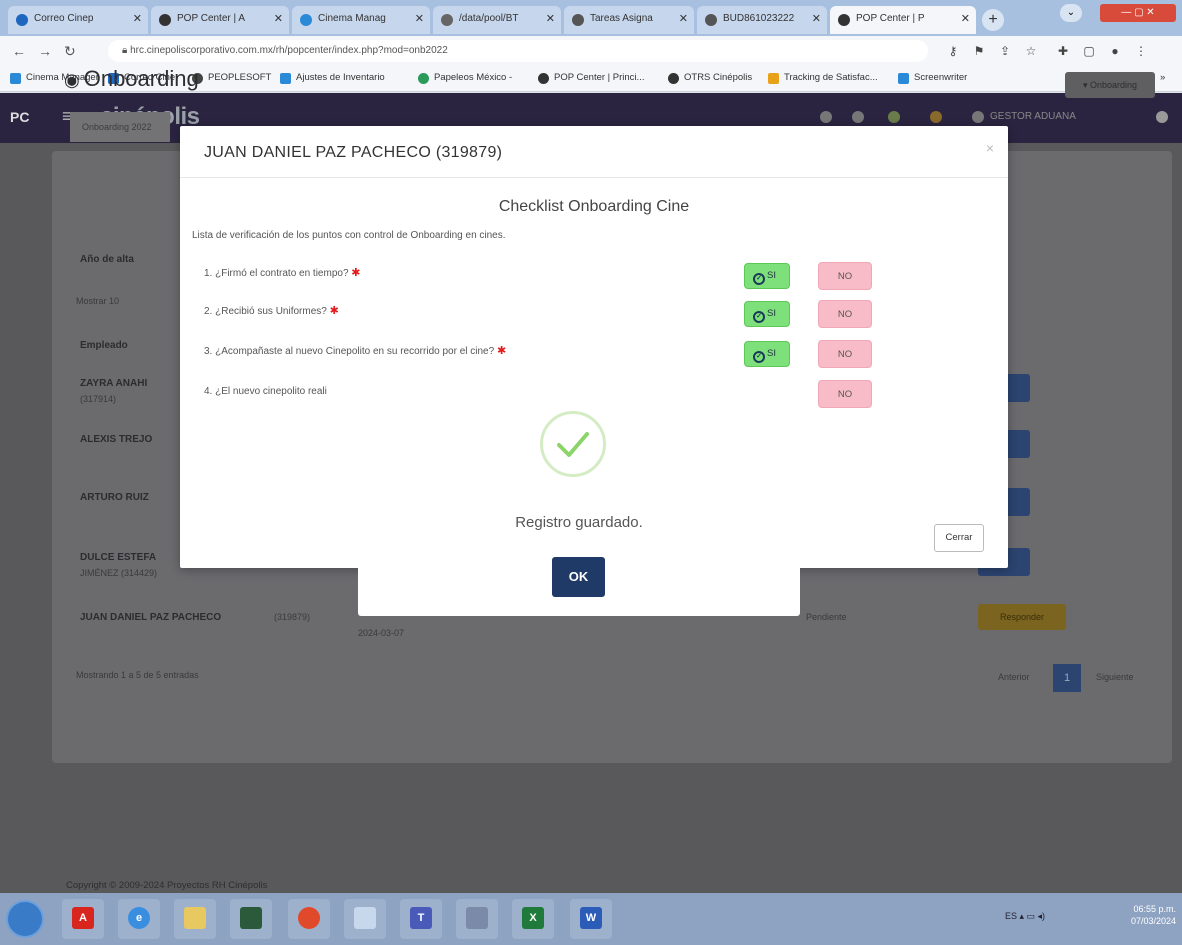 The height and width of the screenshot is (945, 1182). I want to click on translate-icon: ⚑, so click(979, 51).